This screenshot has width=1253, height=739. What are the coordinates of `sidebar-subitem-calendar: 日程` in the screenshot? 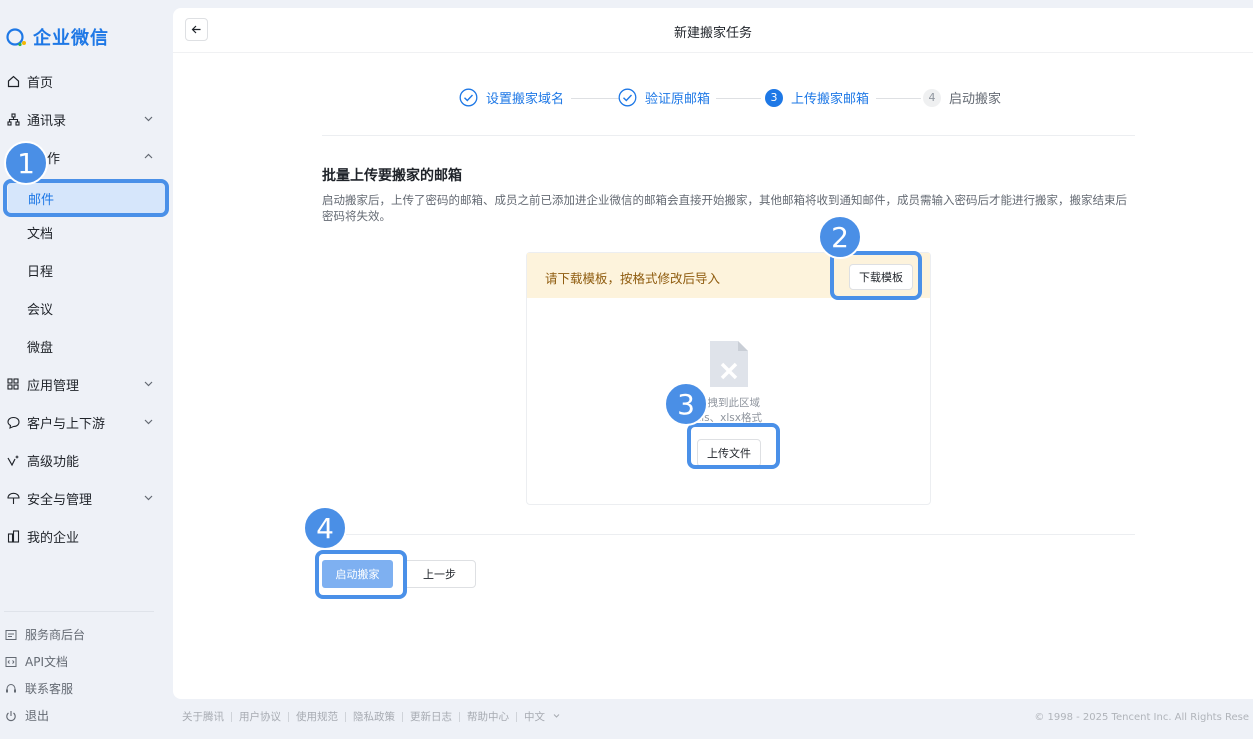 It's located at (40, 270).